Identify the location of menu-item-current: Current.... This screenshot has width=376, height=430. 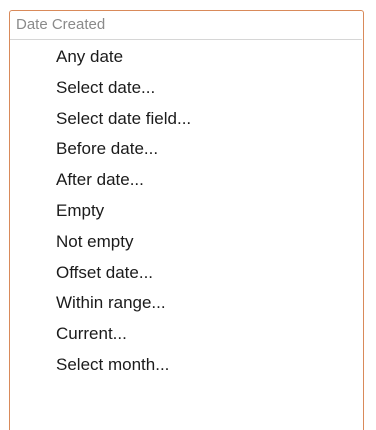
(186, 334).